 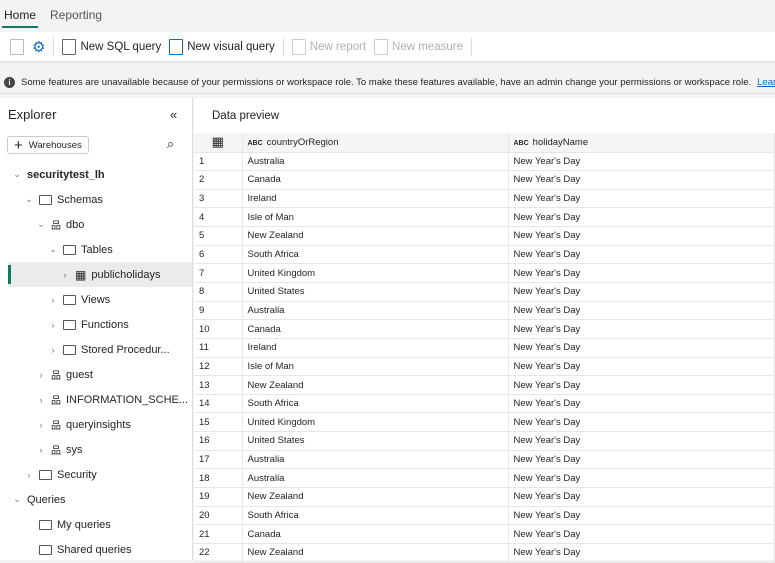 I want to click on collapse-pane-icon: «, so click(x=173, y=114).